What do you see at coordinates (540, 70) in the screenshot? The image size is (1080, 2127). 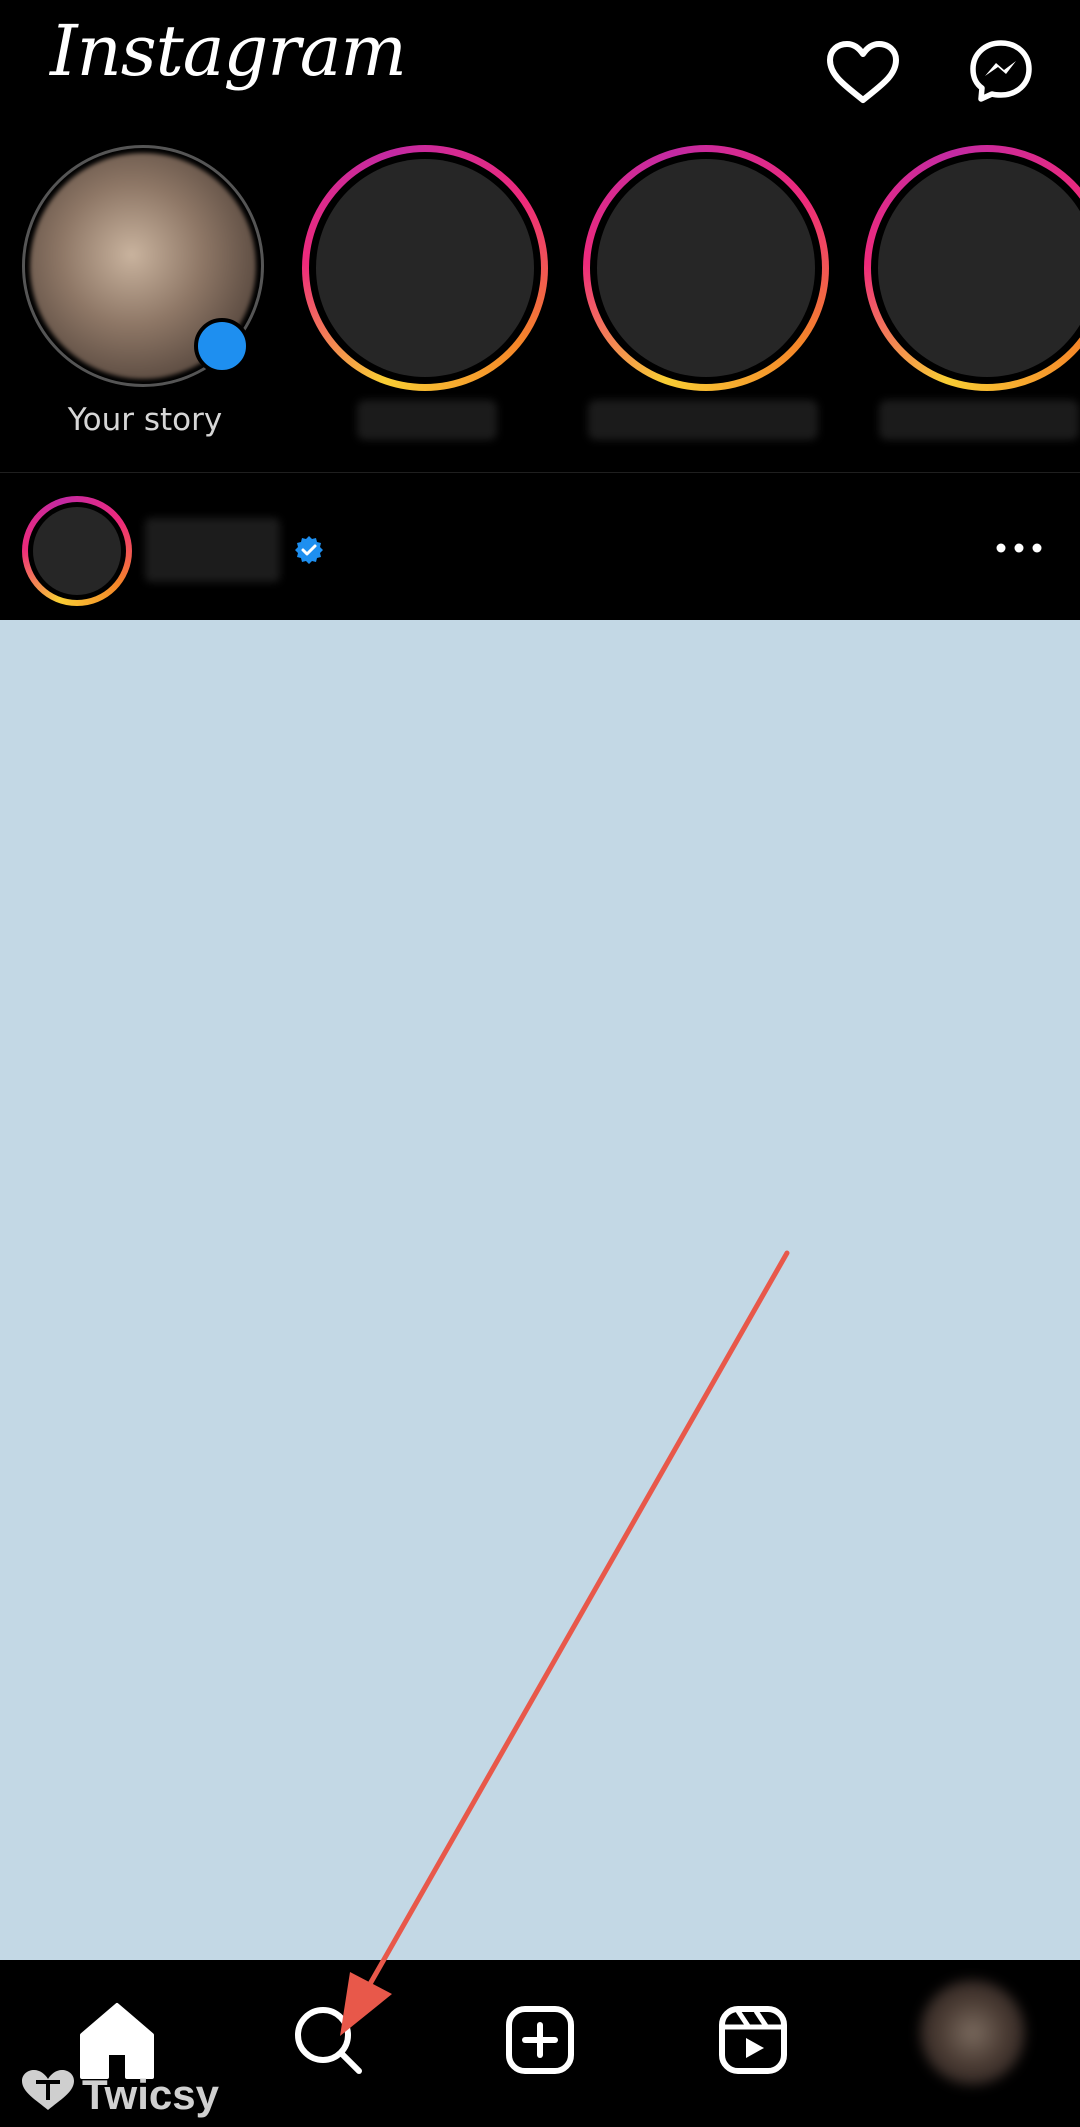 I see `top-bar: Instagram` at bounding box center [540, 70].